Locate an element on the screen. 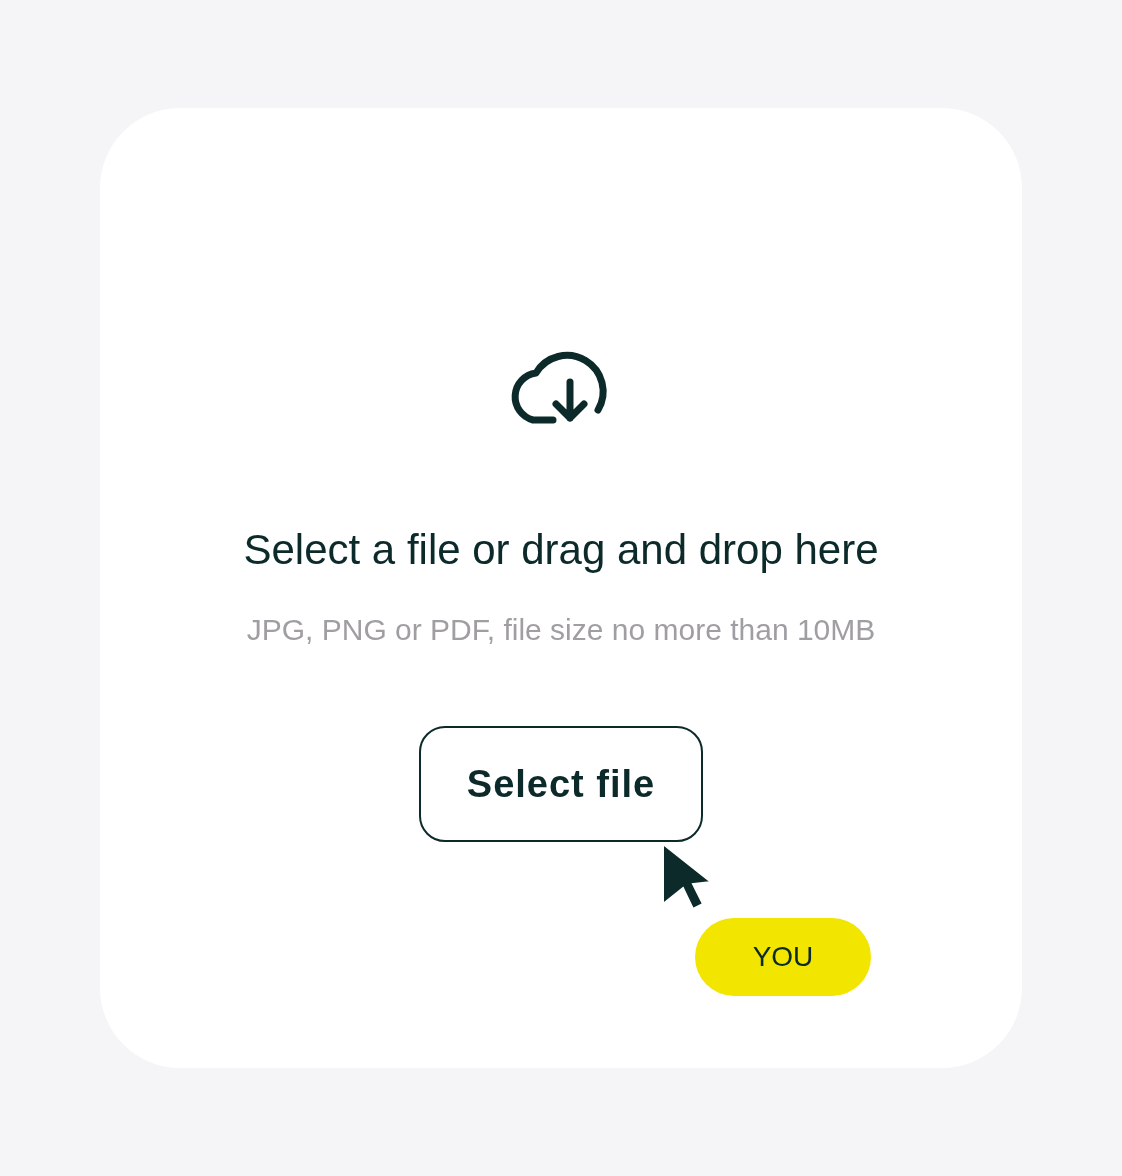 The image size is (1122, 1176). select-file-button: Select file is located at coordinates (561, 784).